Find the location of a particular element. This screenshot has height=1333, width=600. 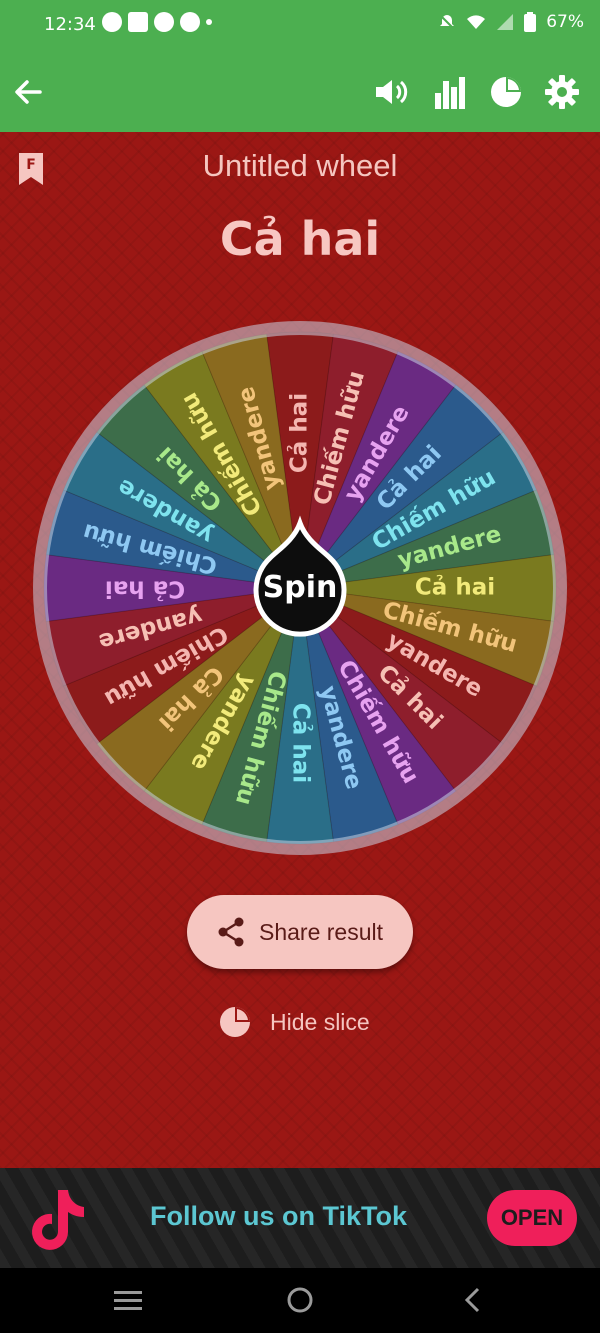

back-arrow-icon is located at coordinates (28, 92).